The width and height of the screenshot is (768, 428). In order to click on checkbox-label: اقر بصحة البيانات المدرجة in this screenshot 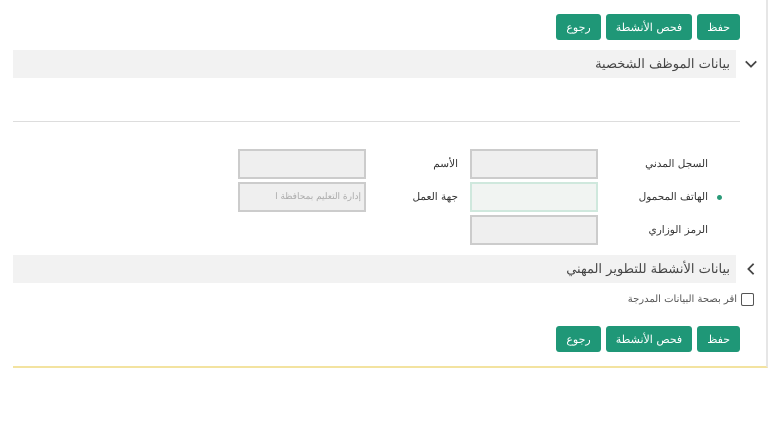, I will do `click(682, 299)`.